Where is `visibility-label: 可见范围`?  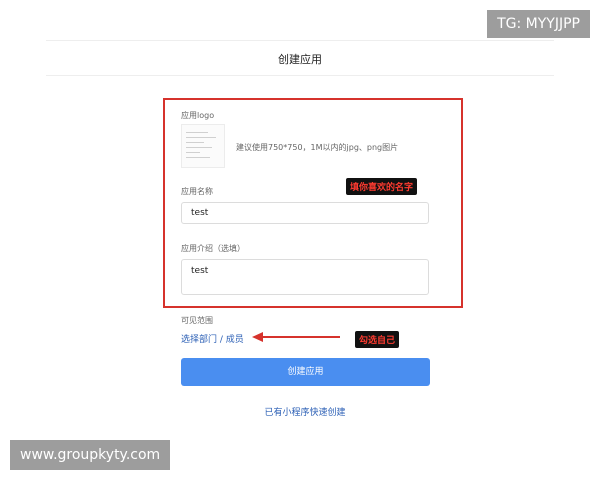 visibility-label: 可见范围 is located at coordinates (197, 320).